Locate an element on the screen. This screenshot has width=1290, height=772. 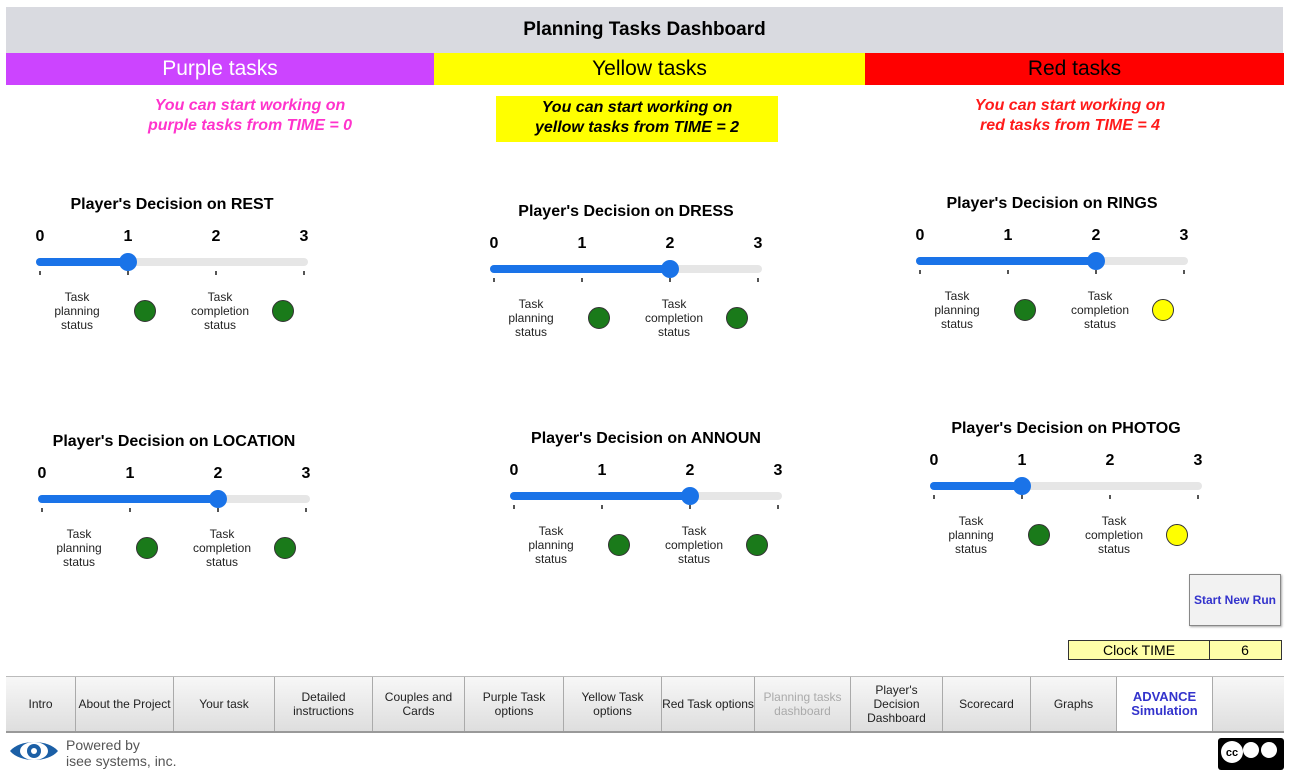
clock-display: Clock TIME 6 is located at coordinates (1175, 650).